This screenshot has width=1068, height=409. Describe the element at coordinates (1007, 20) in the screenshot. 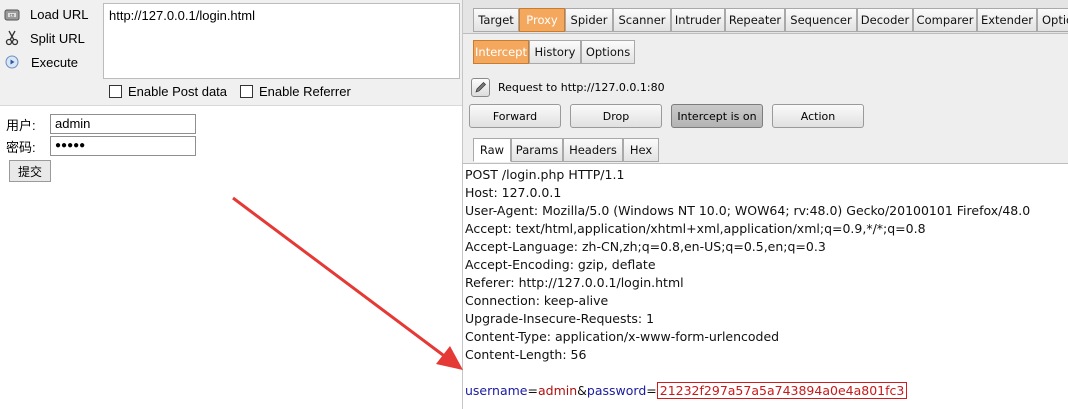

I see `tab-extender: Extender` at that location.